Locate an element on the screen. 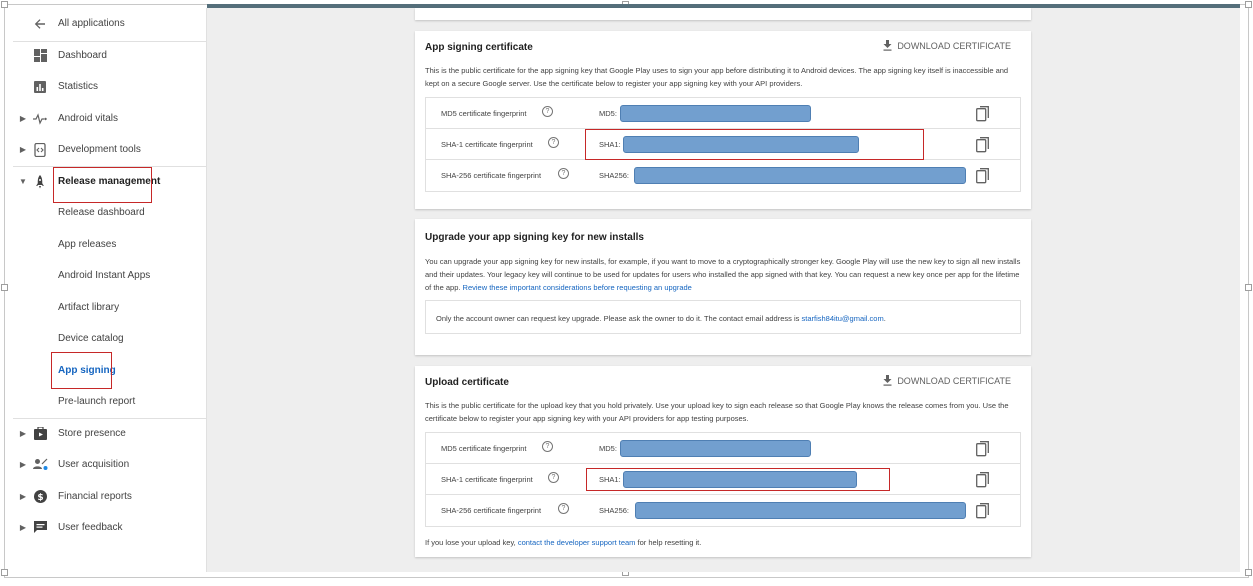 Image resolution: width=1253 pixels, height=586 pixels. developer-support-link: contact the developer support team is located at coordinates (577, 542).